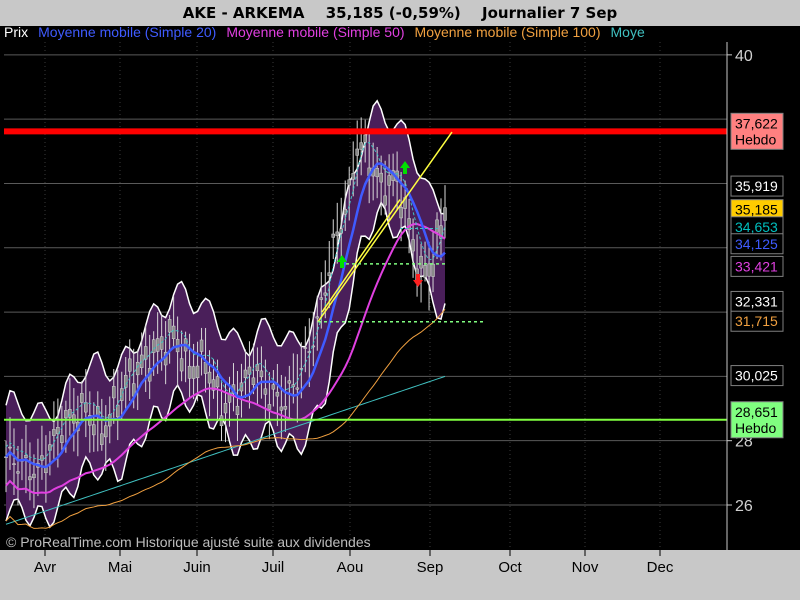 The height and width of the screenshot is (600, 800). What do you see at coordinates (756, 266) in the screenshot?
I see `price-label-5: 33,421` at bounding box center [756, 266].